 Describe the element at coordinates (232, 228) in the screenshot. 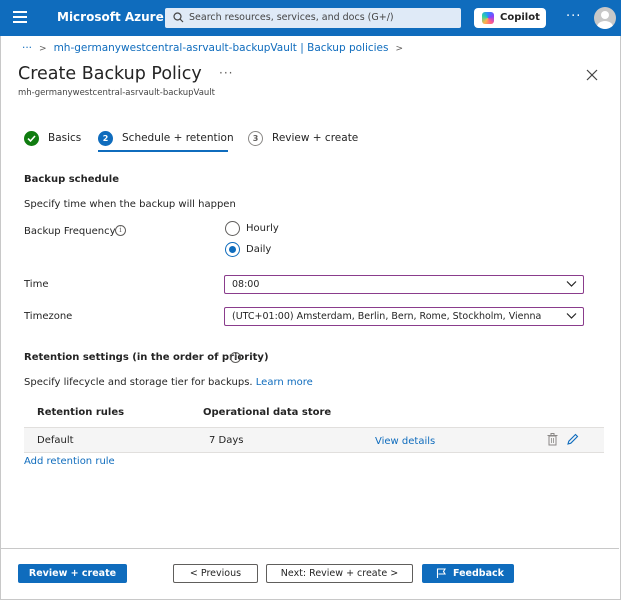

I see `radio-hourly` at that location.